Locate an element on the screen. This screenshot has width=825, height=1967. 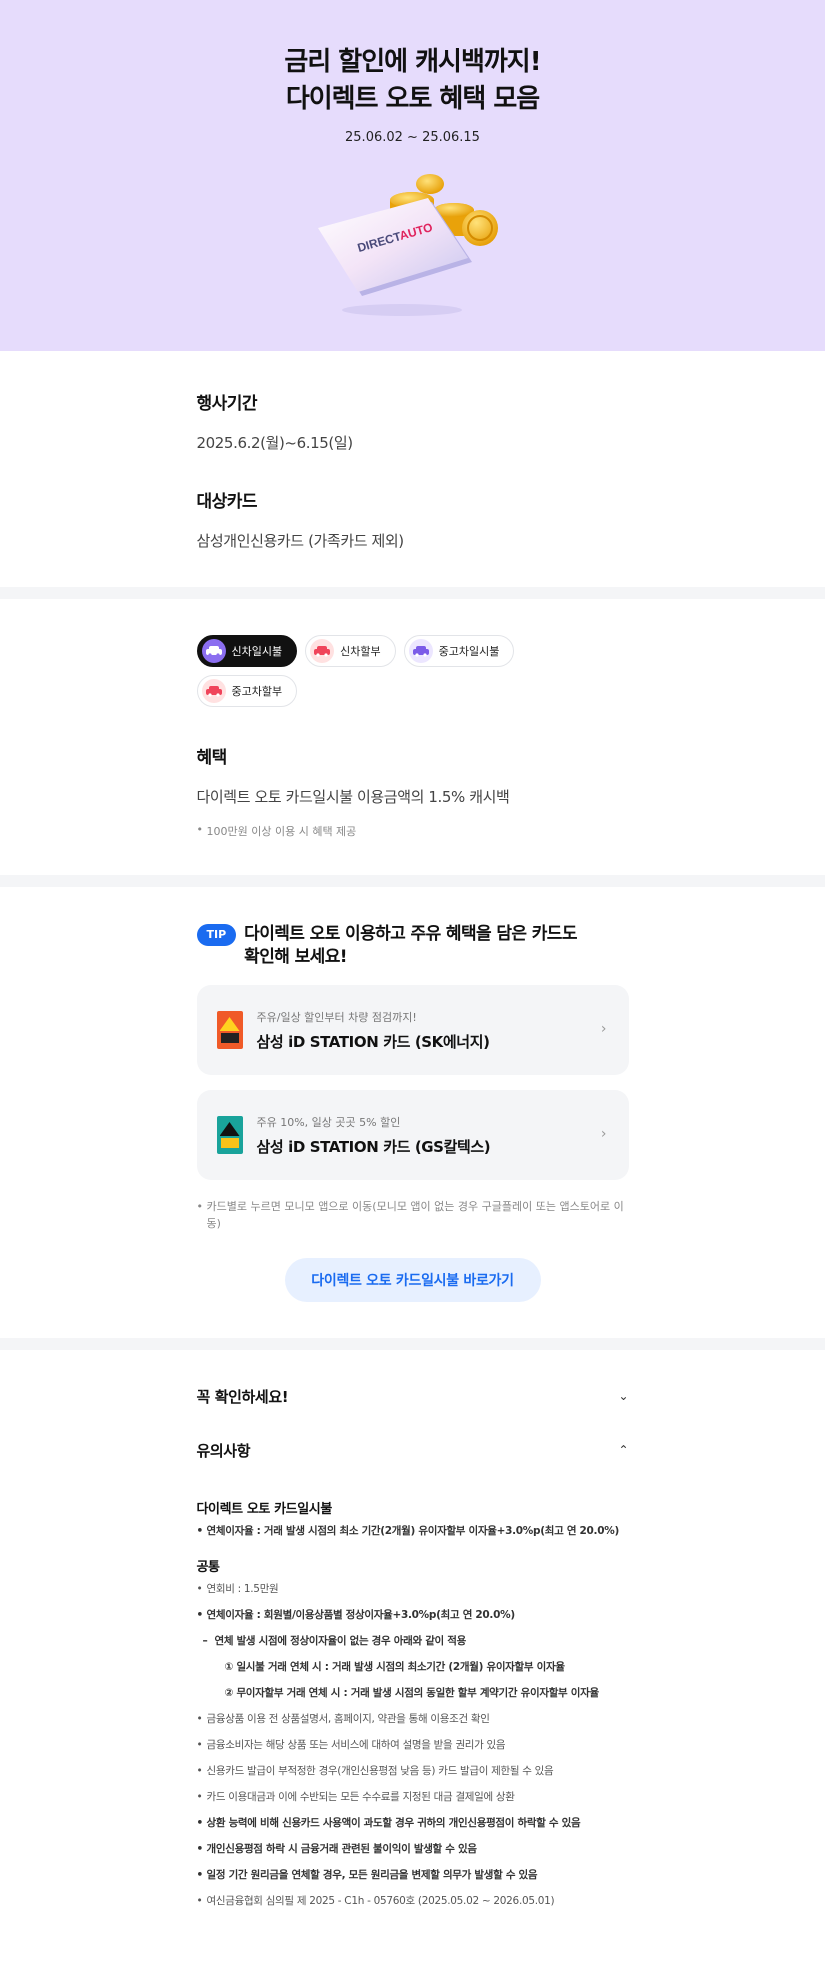
notice-section1-title: 다이렉트 오토 카드일시불 is located at coordinates (264, 1509).